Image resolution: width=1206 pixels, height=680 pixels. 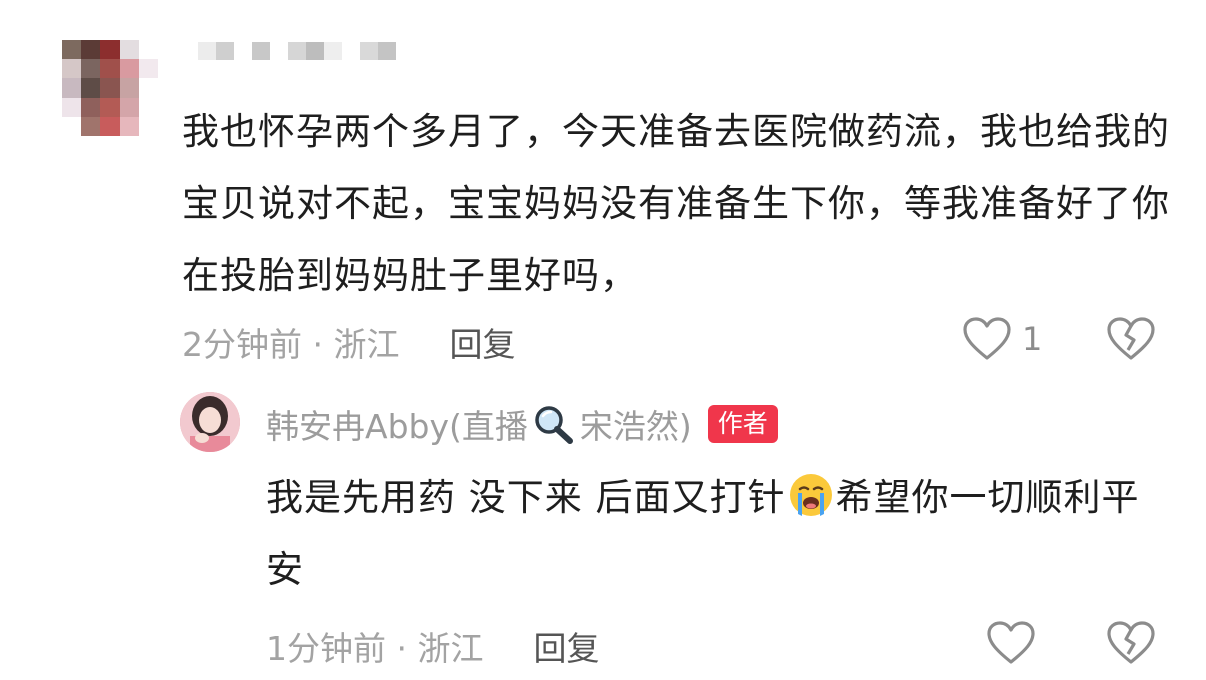 I want to click on reply-time-location: 1分钟前 · 浙江, so click(x=375, y=648).